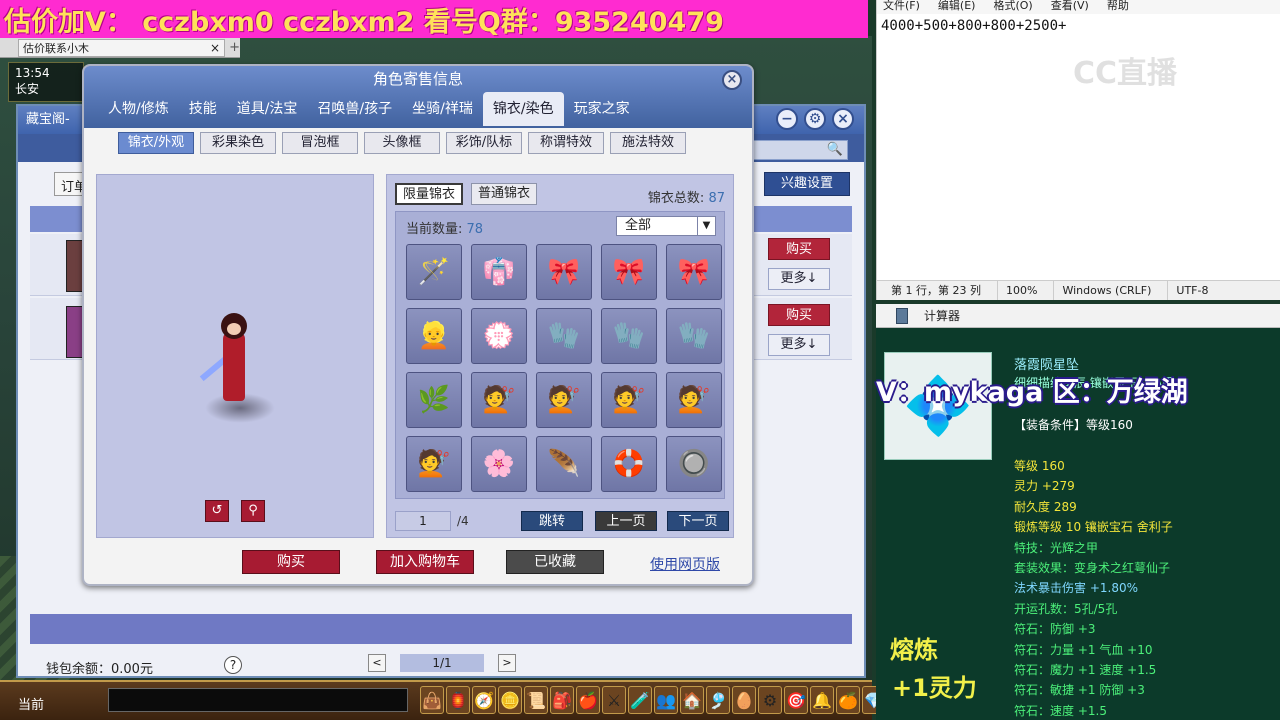  Describe the element at coordinates (744, 700) in the screenshot. I see `game-shortcut-icon: 🥚` at that location.